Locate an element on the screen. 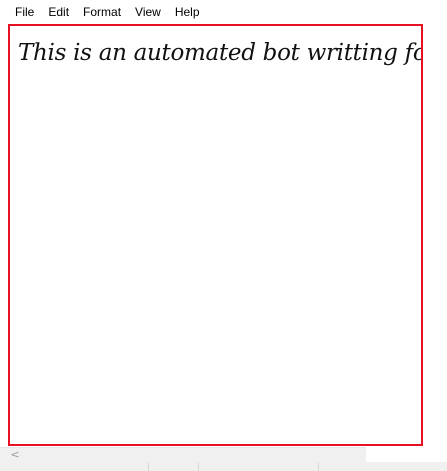 The image size is (447, 471). status-bar is located at coordinates (223, 466).